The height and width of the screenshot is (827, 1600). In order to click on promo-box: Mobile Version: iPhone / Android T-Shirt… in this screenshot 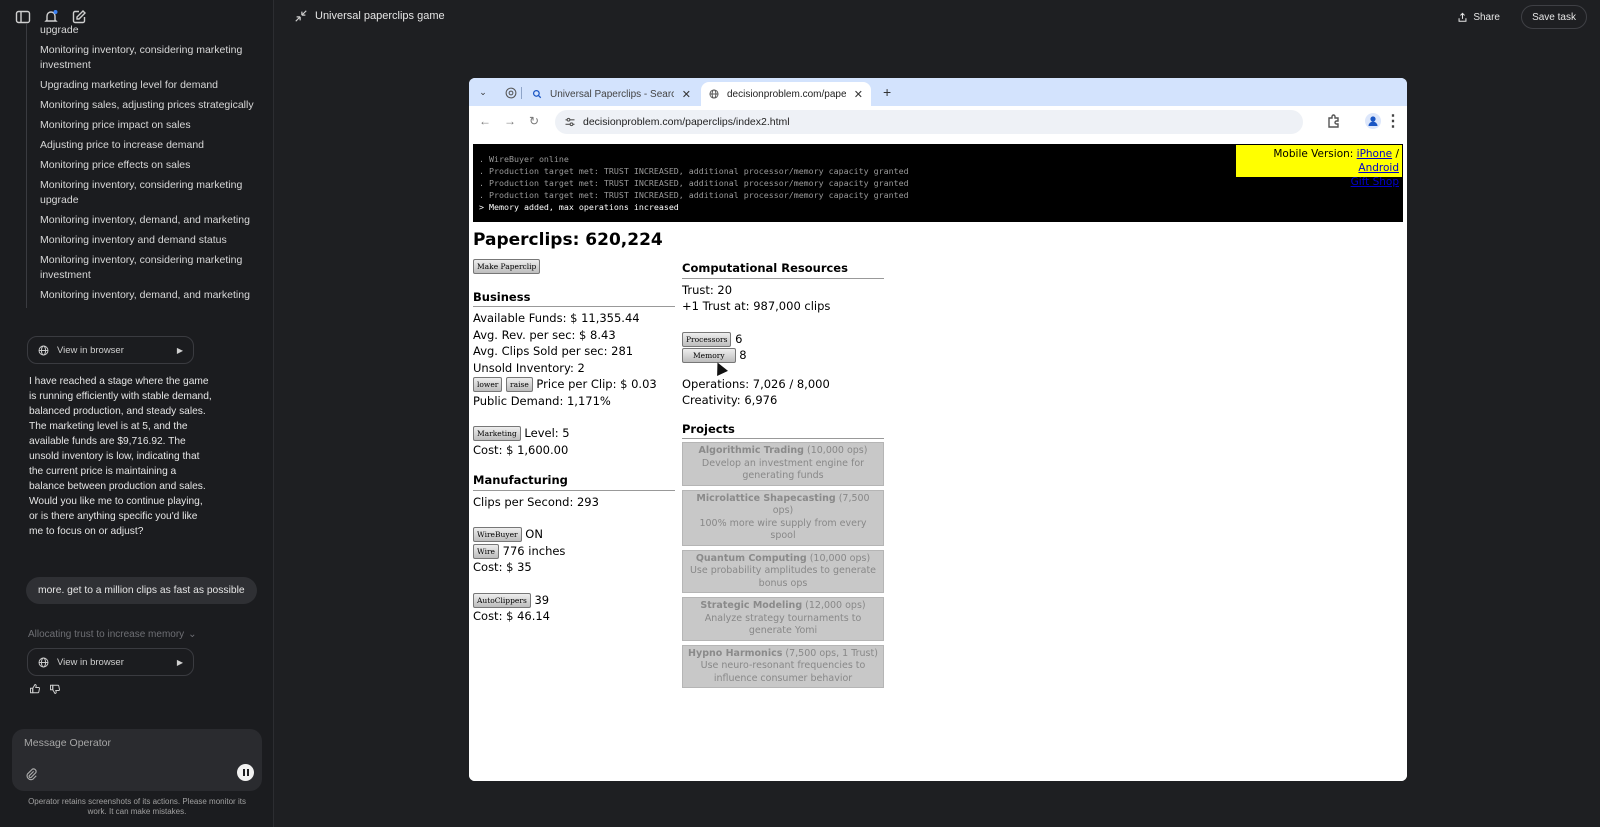, I will do `click(1319, 166)`.